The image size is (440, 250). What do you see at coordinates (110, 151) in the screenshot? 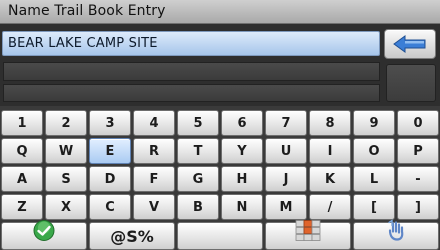
I see `key-e: E` at bounding box center [110, 151].